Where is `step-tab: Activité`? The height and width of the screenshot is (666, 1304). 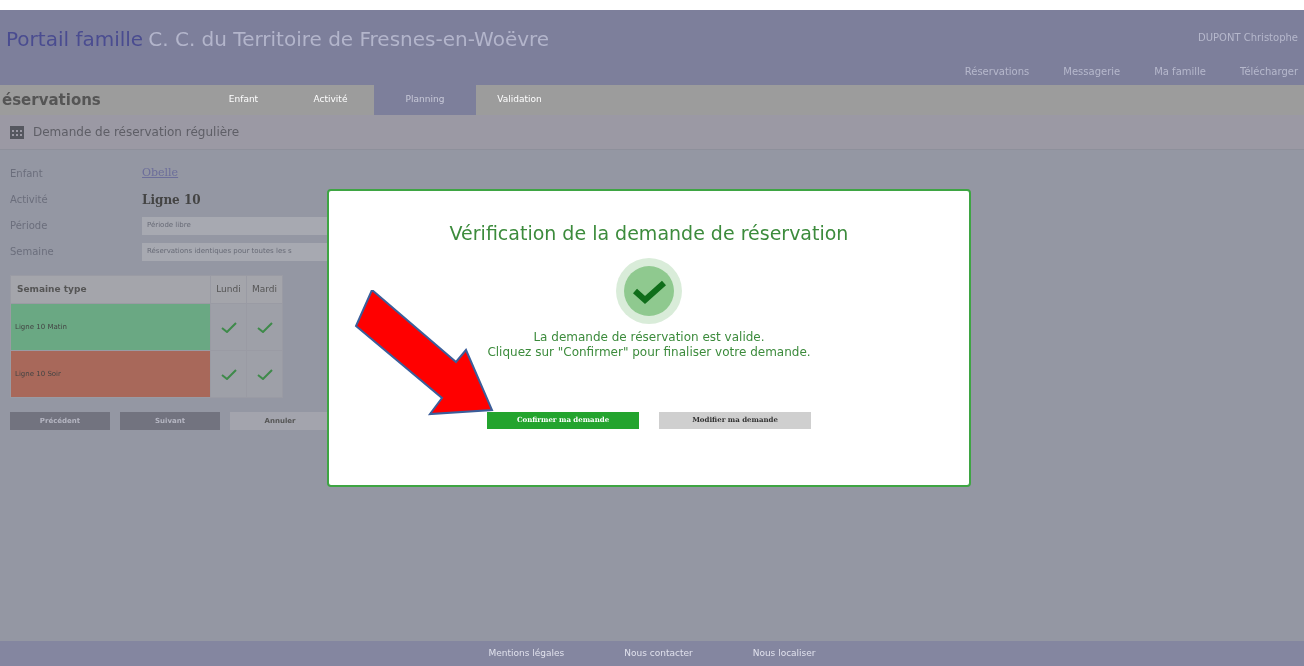 step-tab: Activité is located at coordinates (330, 100).